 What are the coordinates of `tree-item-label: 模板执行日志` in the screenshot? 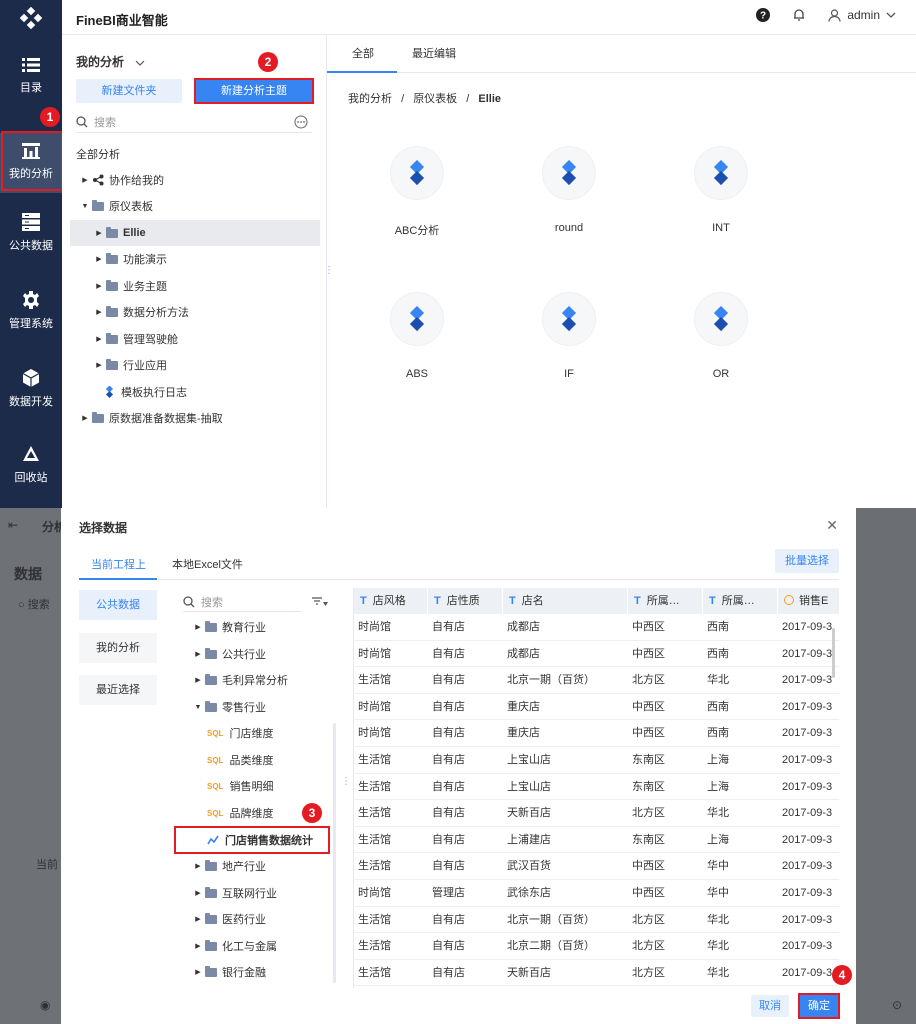 It's located at (154, 393).